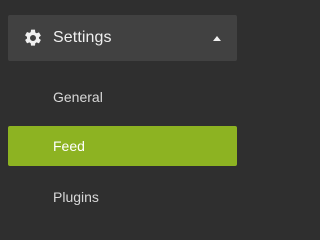 The image size is (320, 240). I want to click on settings-menu-header: Settings, so click(122, 38).